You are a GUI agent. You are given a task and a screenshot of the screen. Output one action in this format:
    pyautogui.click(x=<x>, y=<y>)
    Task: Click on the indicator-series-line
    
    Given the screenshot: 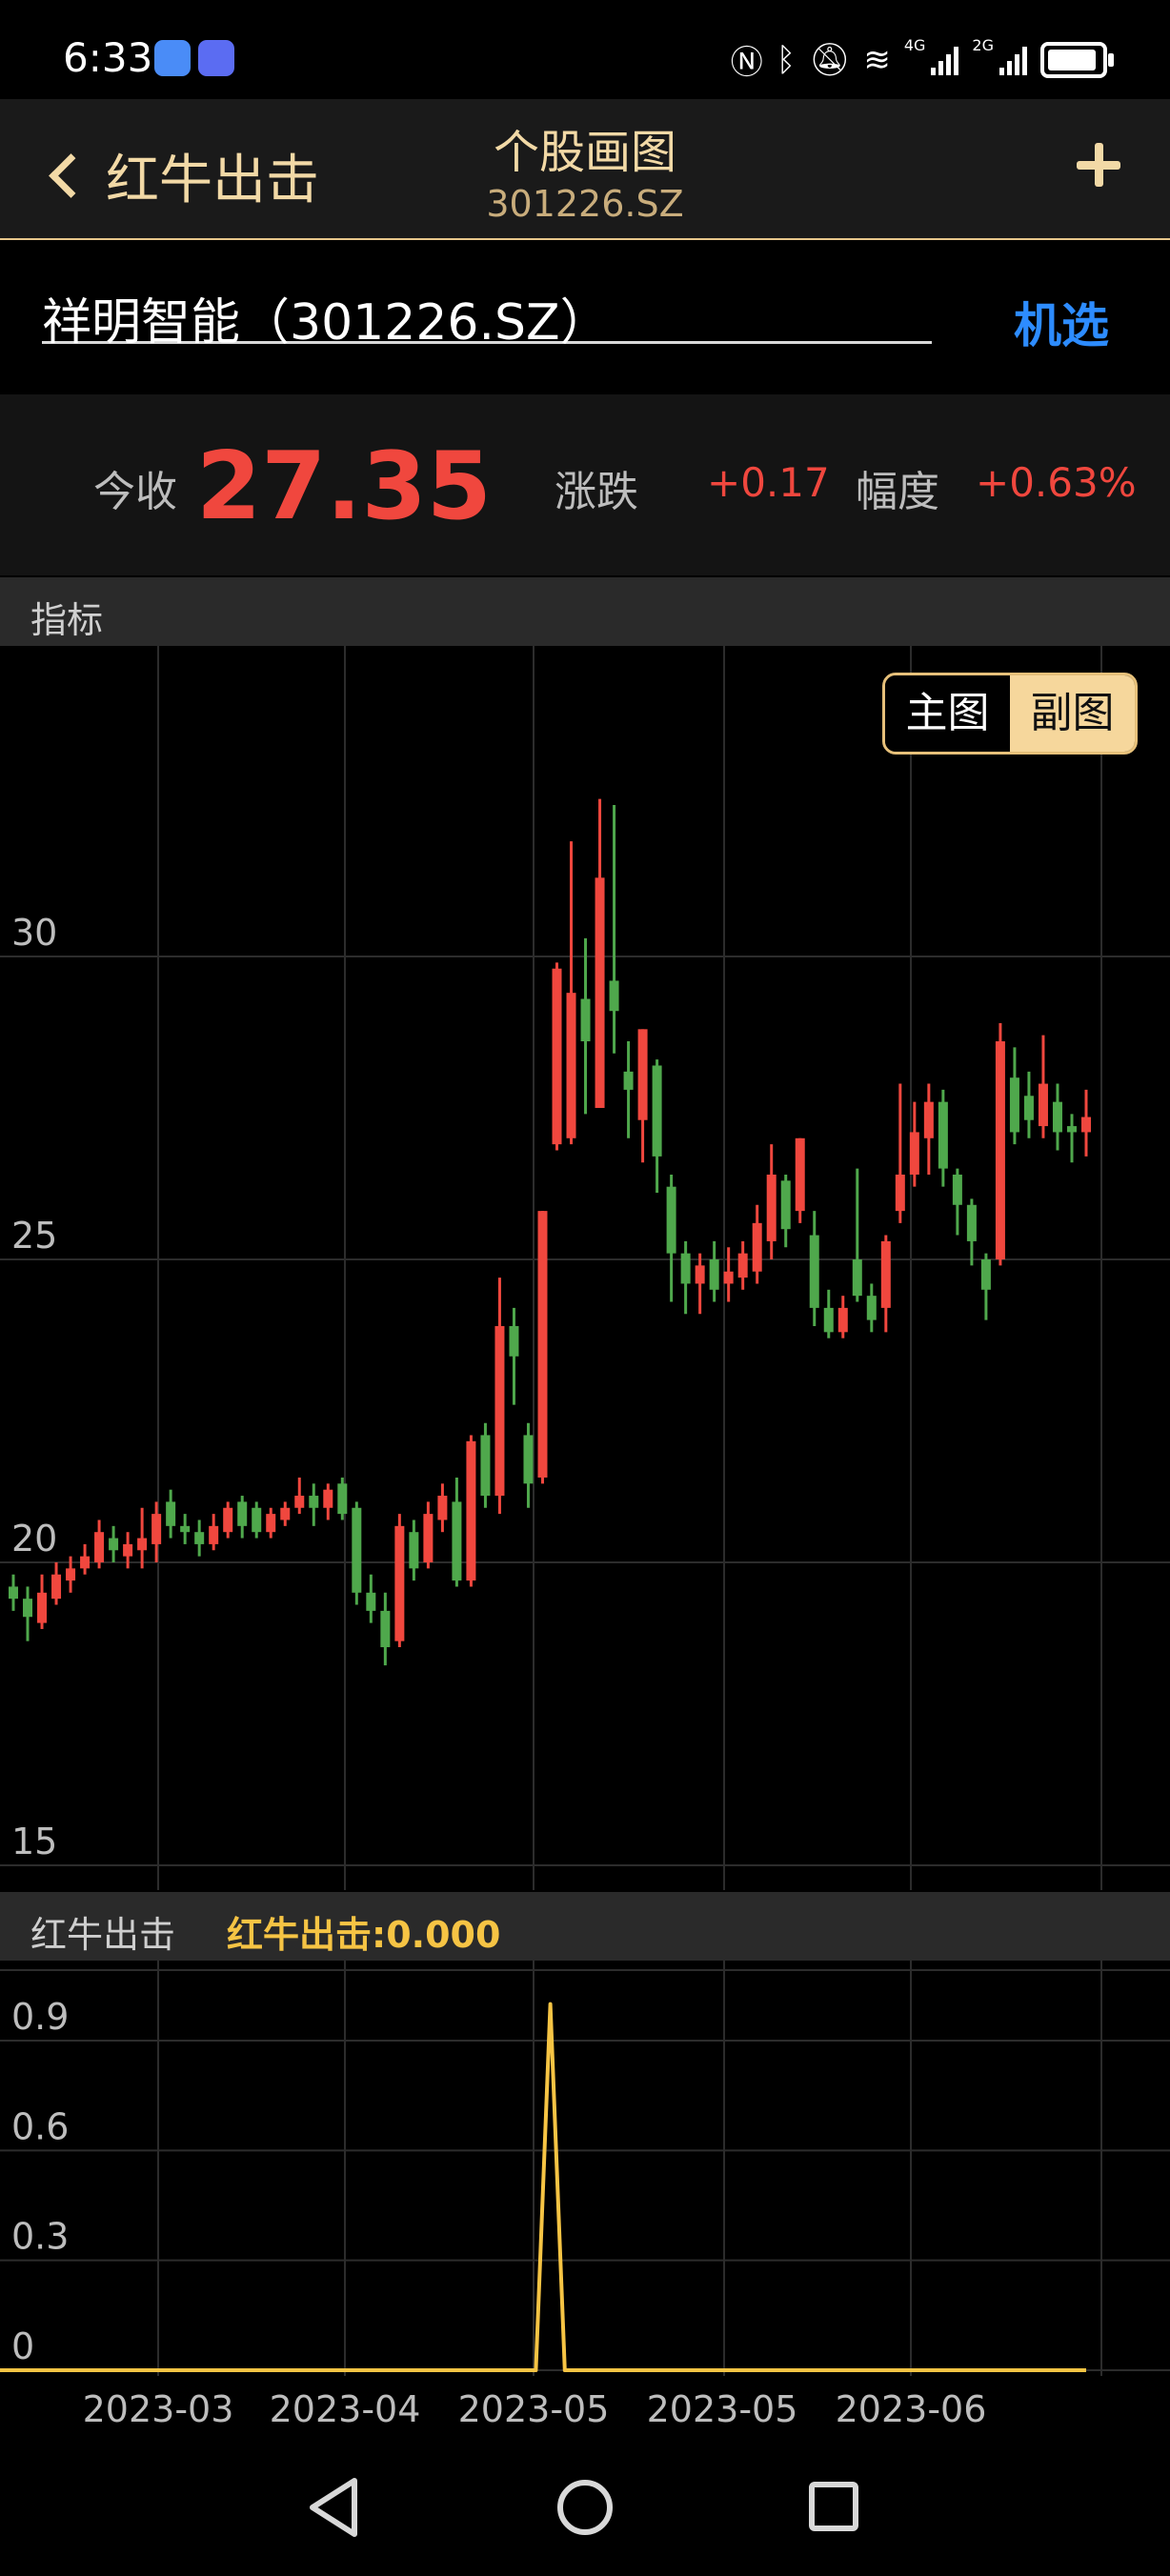 What is the action you would take?
    pyautogui.click(x=543, y=2187)
    